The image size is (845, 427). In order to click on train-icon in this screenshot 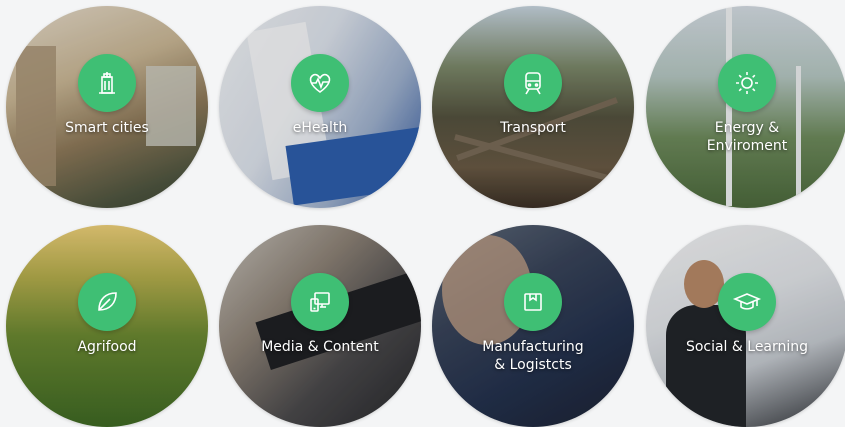, I will do `click(533, 82)`.